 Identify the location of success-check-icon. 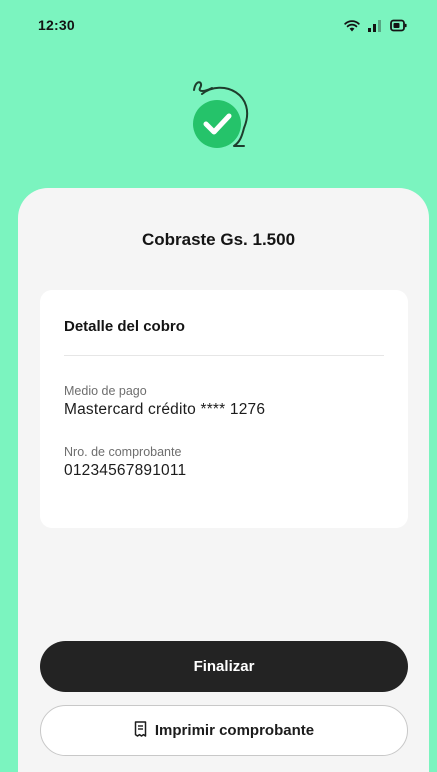
(219, 115).